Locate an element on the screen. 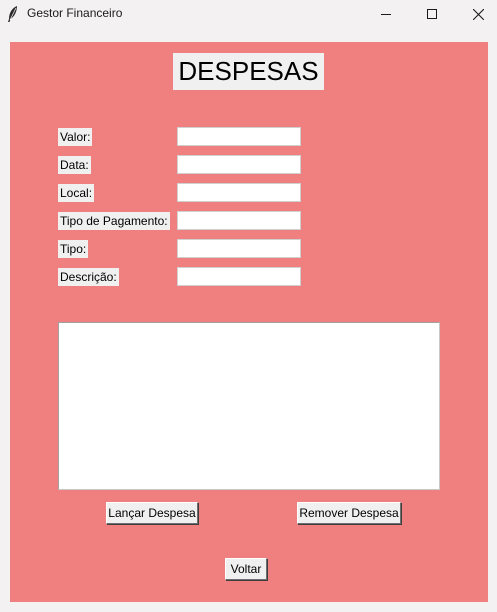 The image size is (497, 612). valor-input is located at coordinates (239, 136).